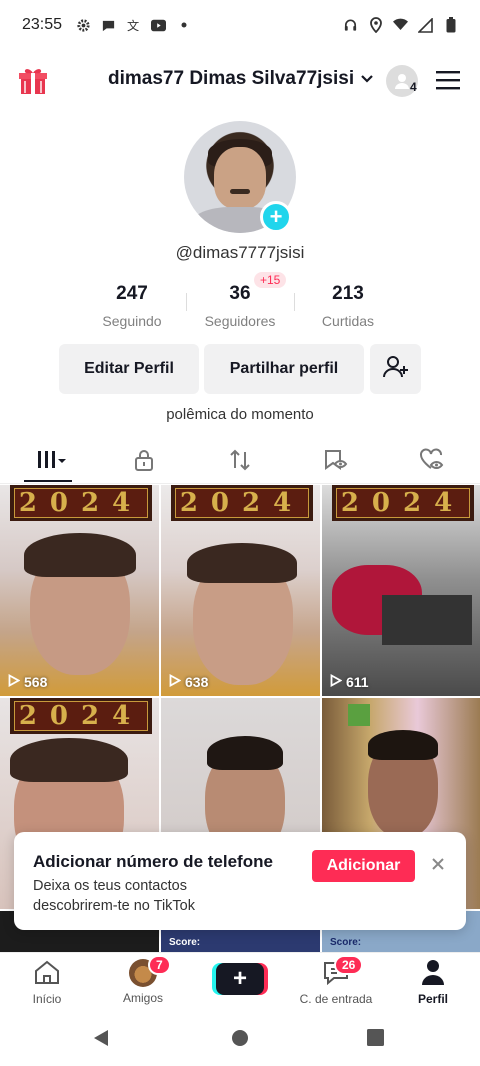  What do you see at coordinates (432, 999) in the screenshot?
I see `nav-profile-label: Perfil` at bounding box center [432, 999].